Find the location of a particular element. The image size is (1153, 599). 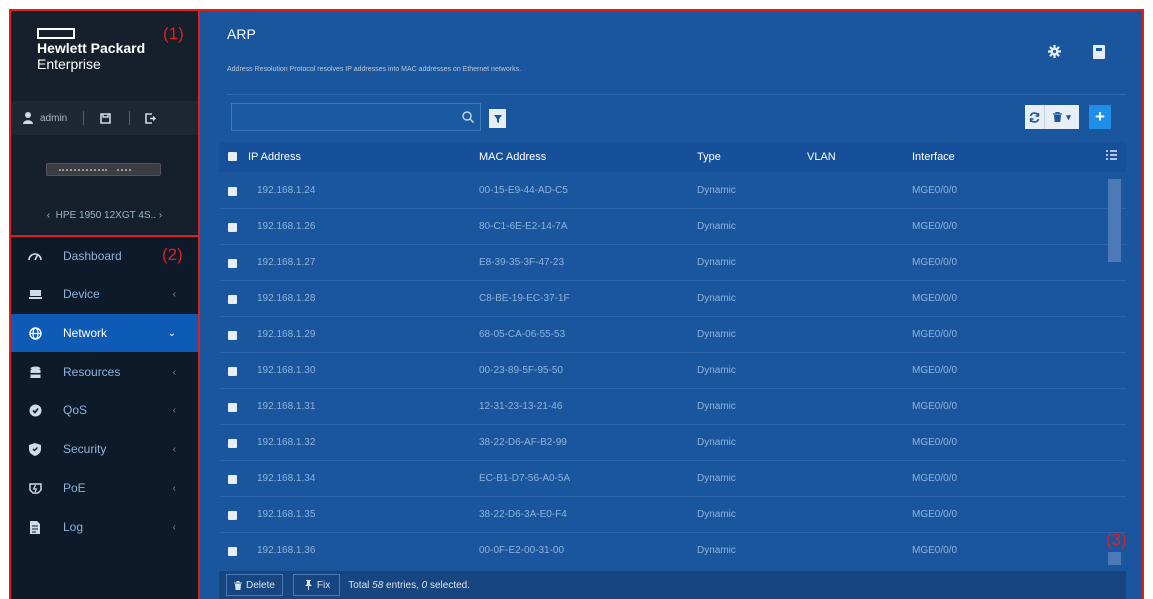

cell-mac: E8-39-35-3F-47-23 is located at coordinates (522, 262).